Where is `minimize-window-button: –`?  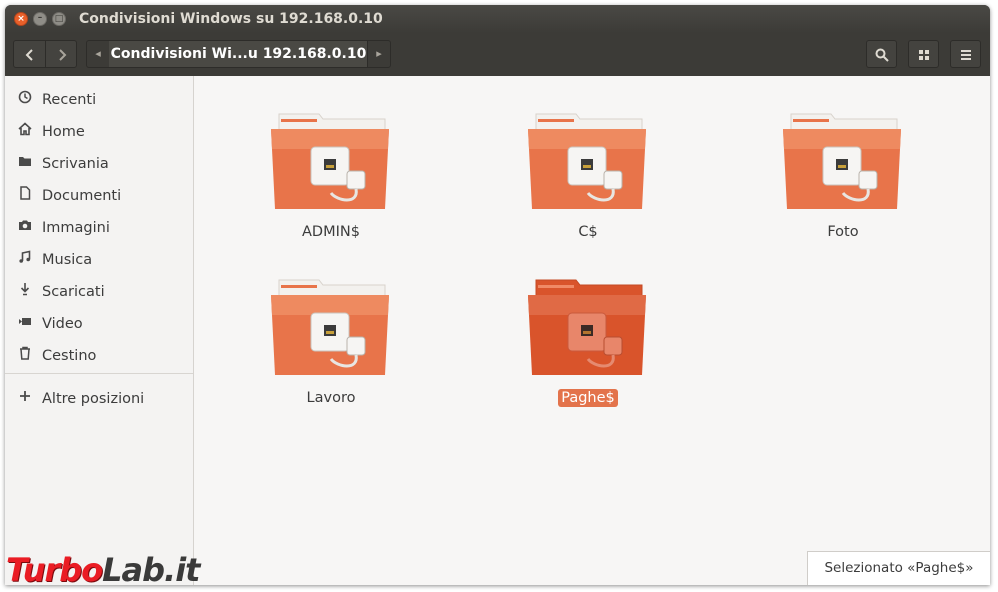
minimize-window-button: – is located at coordinates (40, 19).